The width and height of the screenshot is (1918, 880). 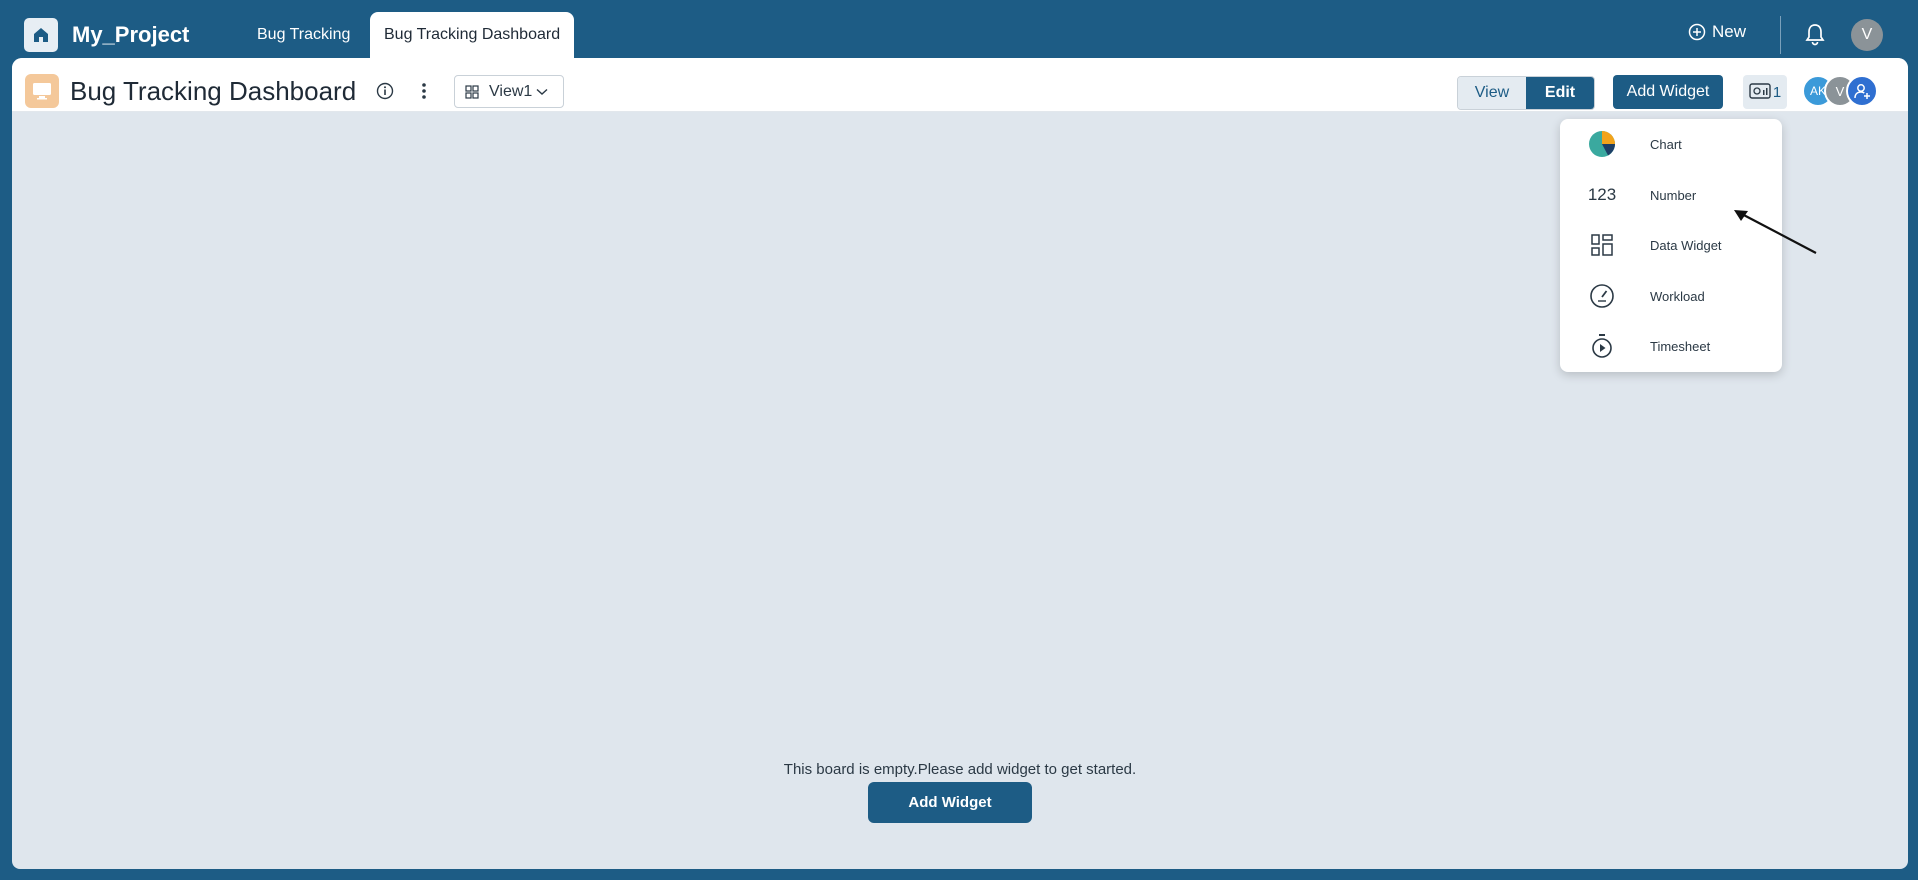 I want to click on info-button, so click(x=385, y=93).